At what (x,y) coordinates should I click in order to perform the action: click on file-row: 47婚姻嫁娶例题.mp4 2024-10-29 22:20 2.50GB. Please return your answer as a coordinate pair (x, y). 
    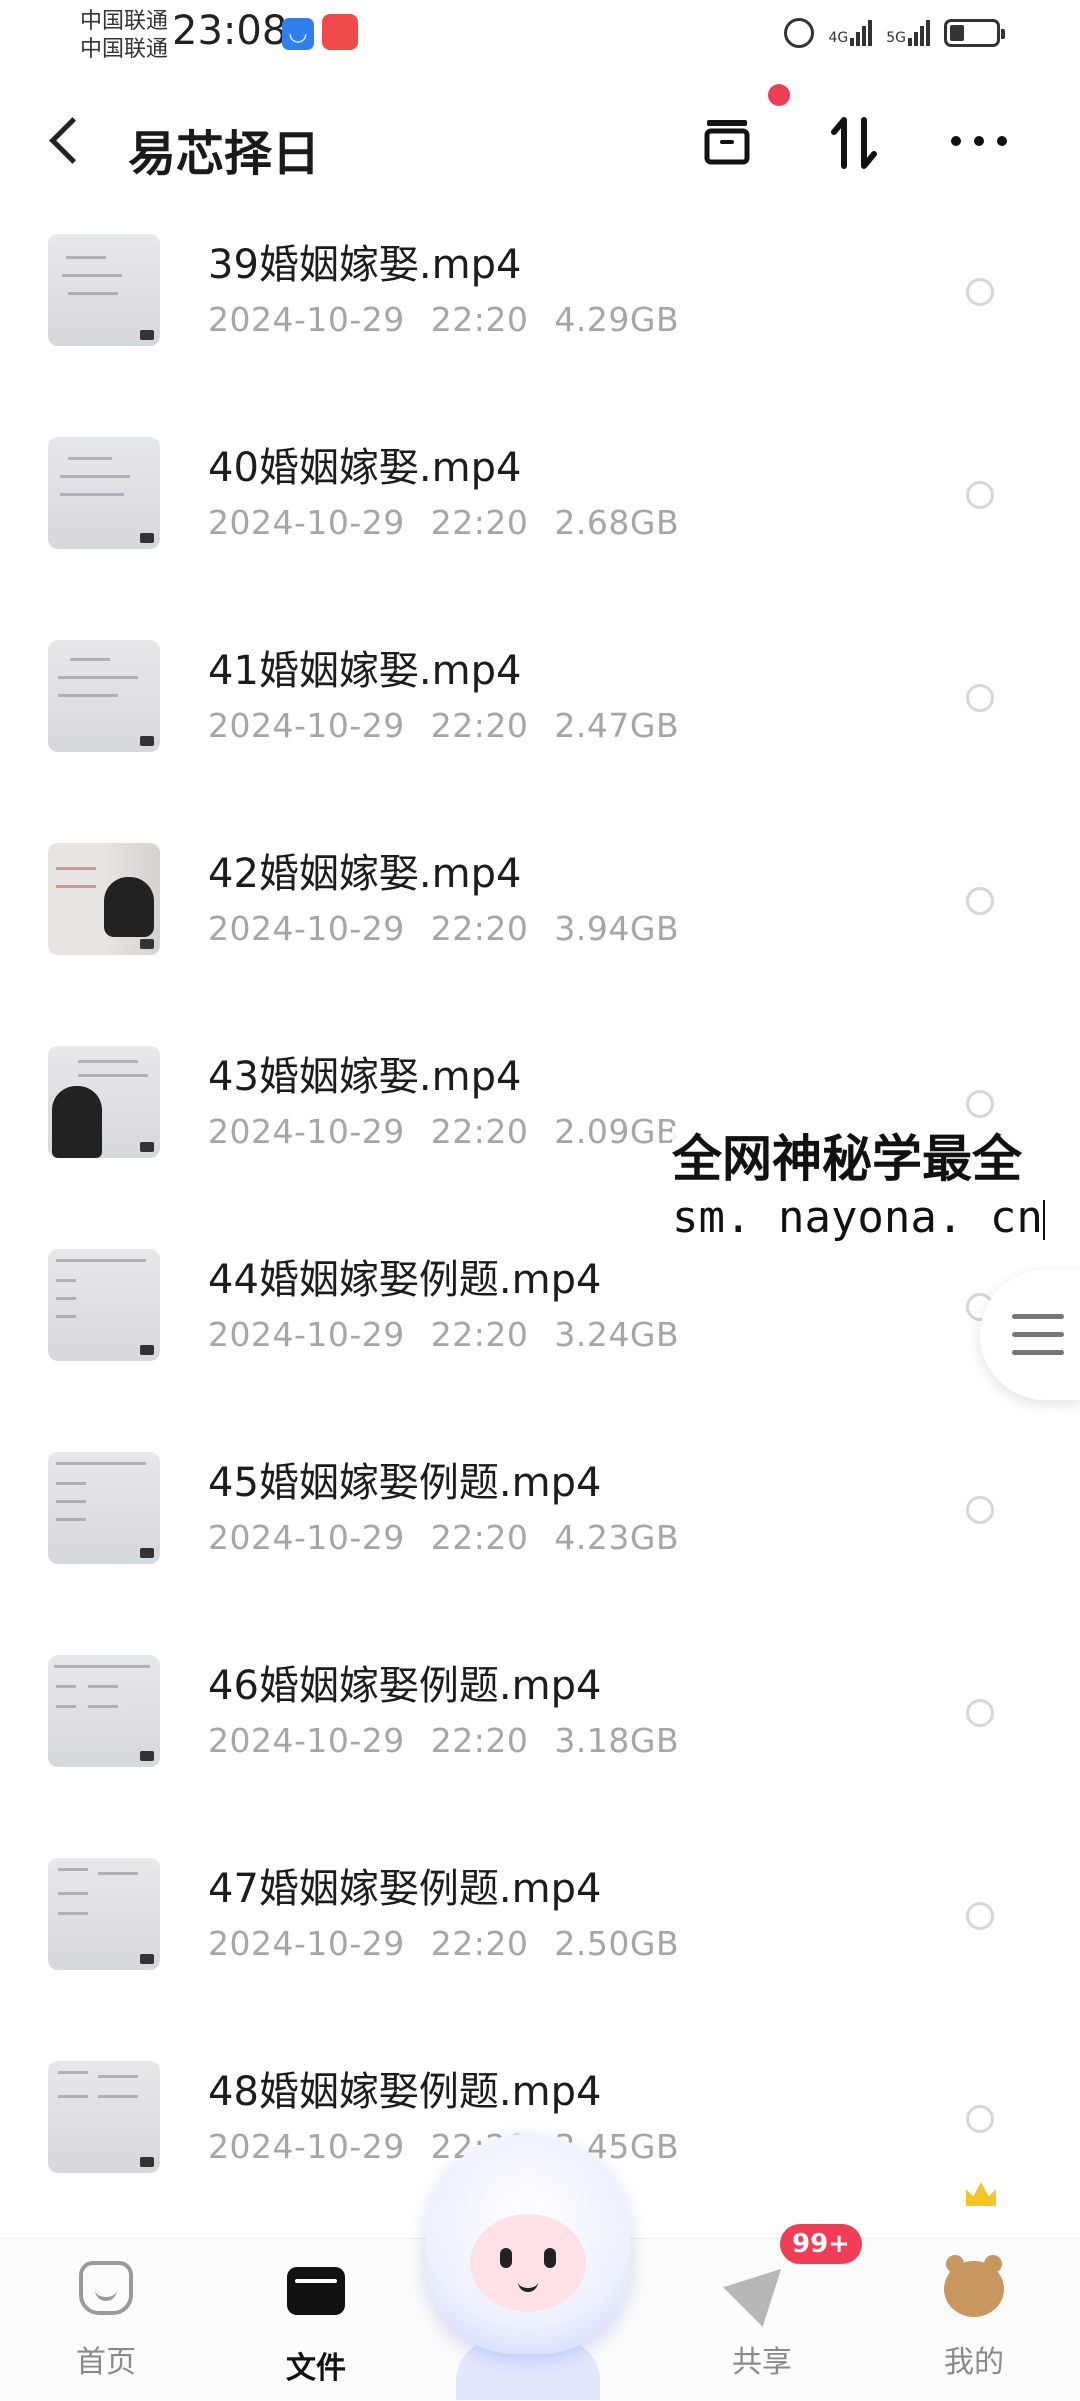
    Looking at the image, I should click on (540, 1947).